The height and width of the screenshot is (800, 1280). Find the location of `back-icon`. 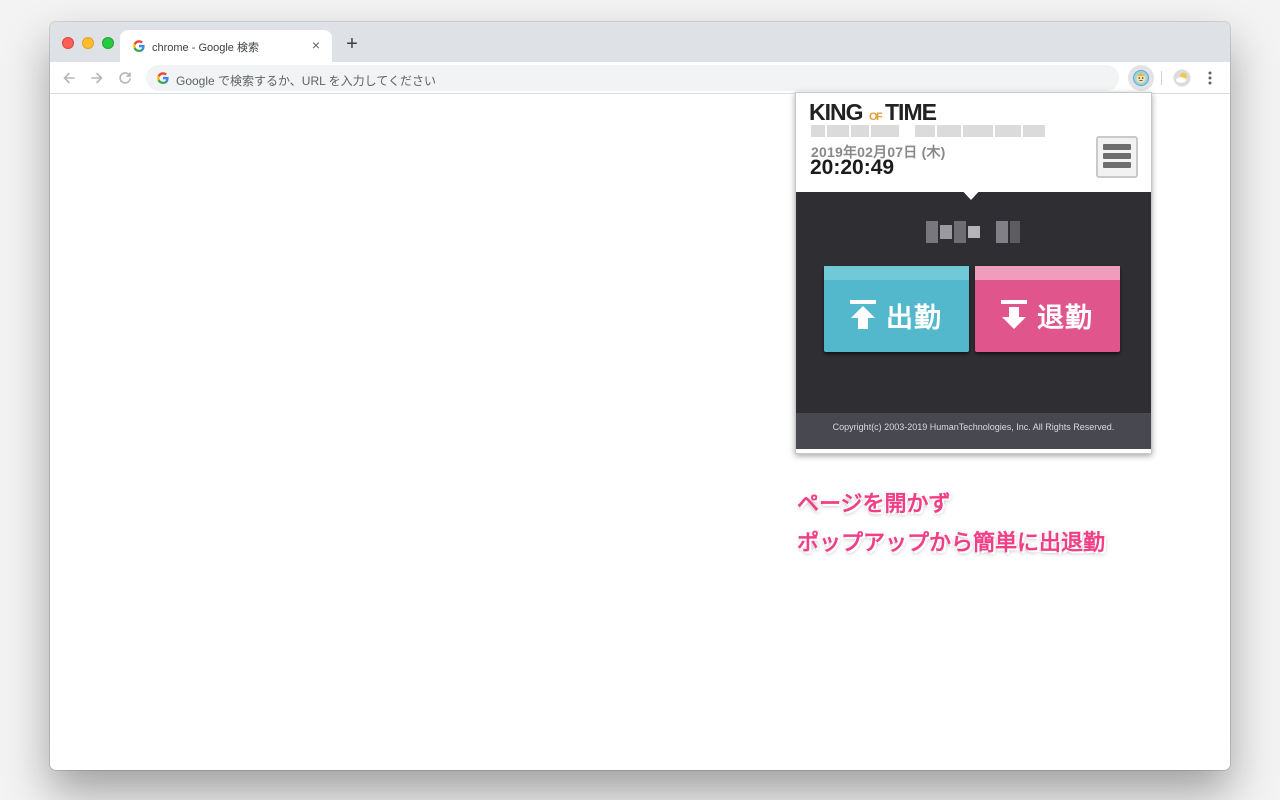

back-icon is located at coordinates (69, 78).